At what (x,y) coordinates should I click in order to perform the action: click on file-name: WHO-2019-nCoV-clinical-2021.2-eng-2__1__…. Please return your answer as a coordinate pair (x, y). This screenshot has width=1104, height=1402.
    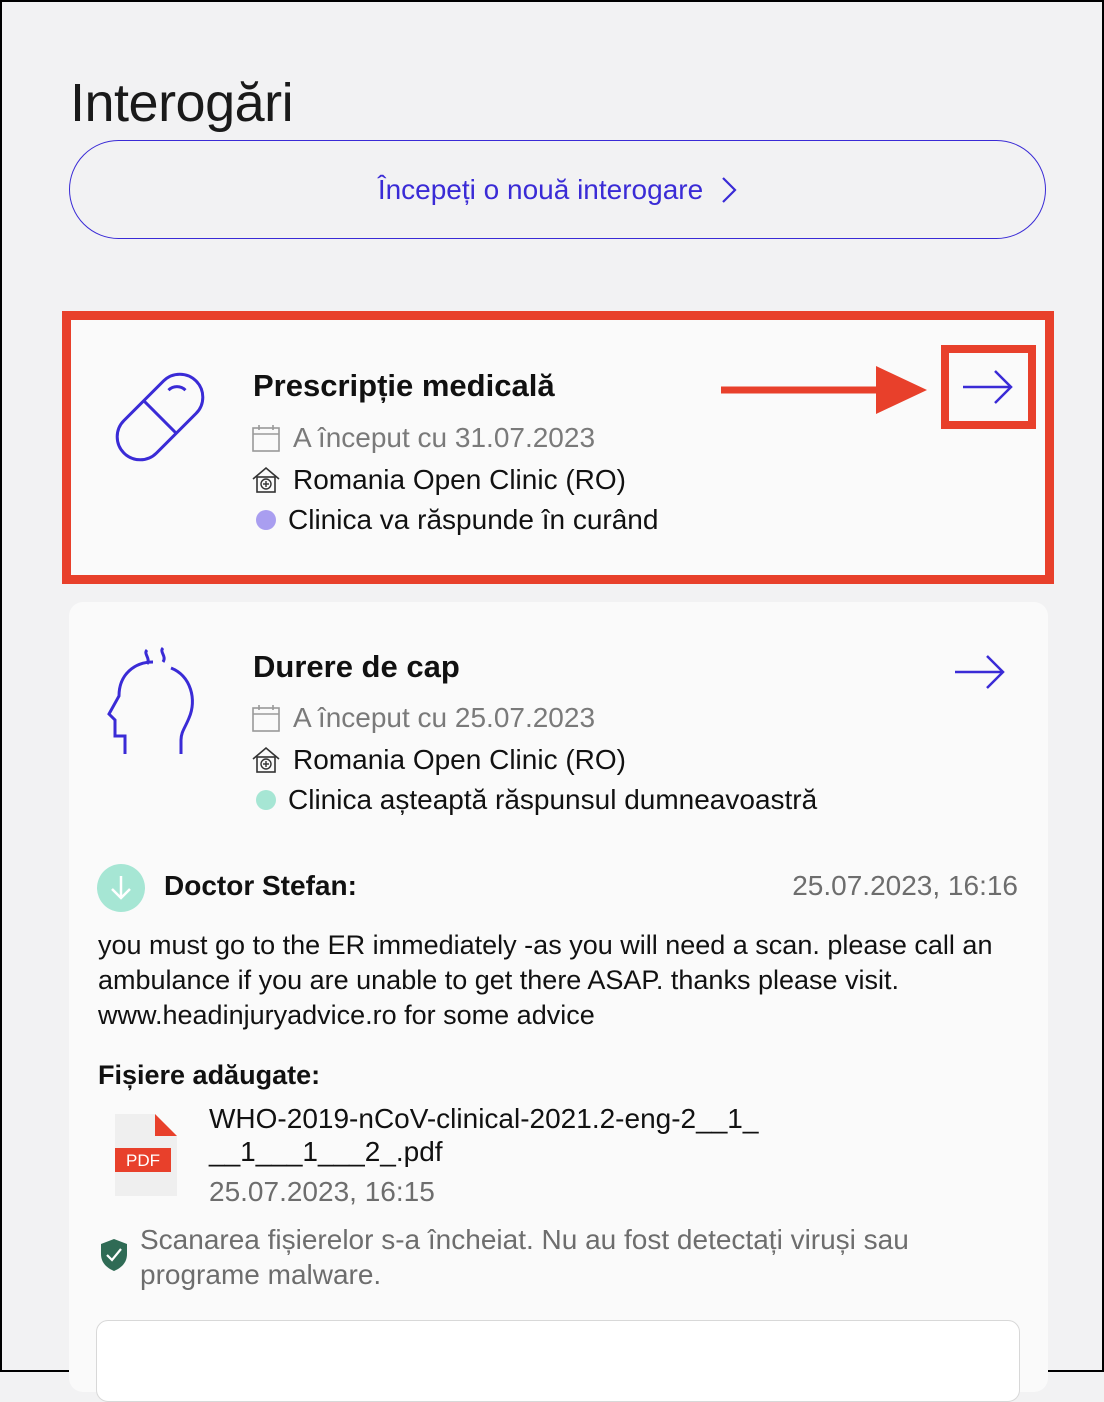
    Looking at the image, I should click on (489, 1135).